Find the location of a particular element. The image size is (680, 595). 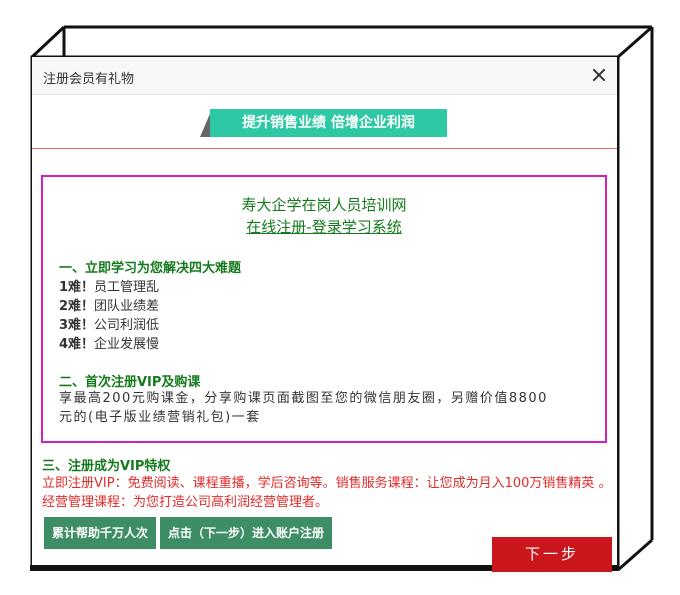

problem-item: 3难！公司利润低 is located at coordinates (109, 323).